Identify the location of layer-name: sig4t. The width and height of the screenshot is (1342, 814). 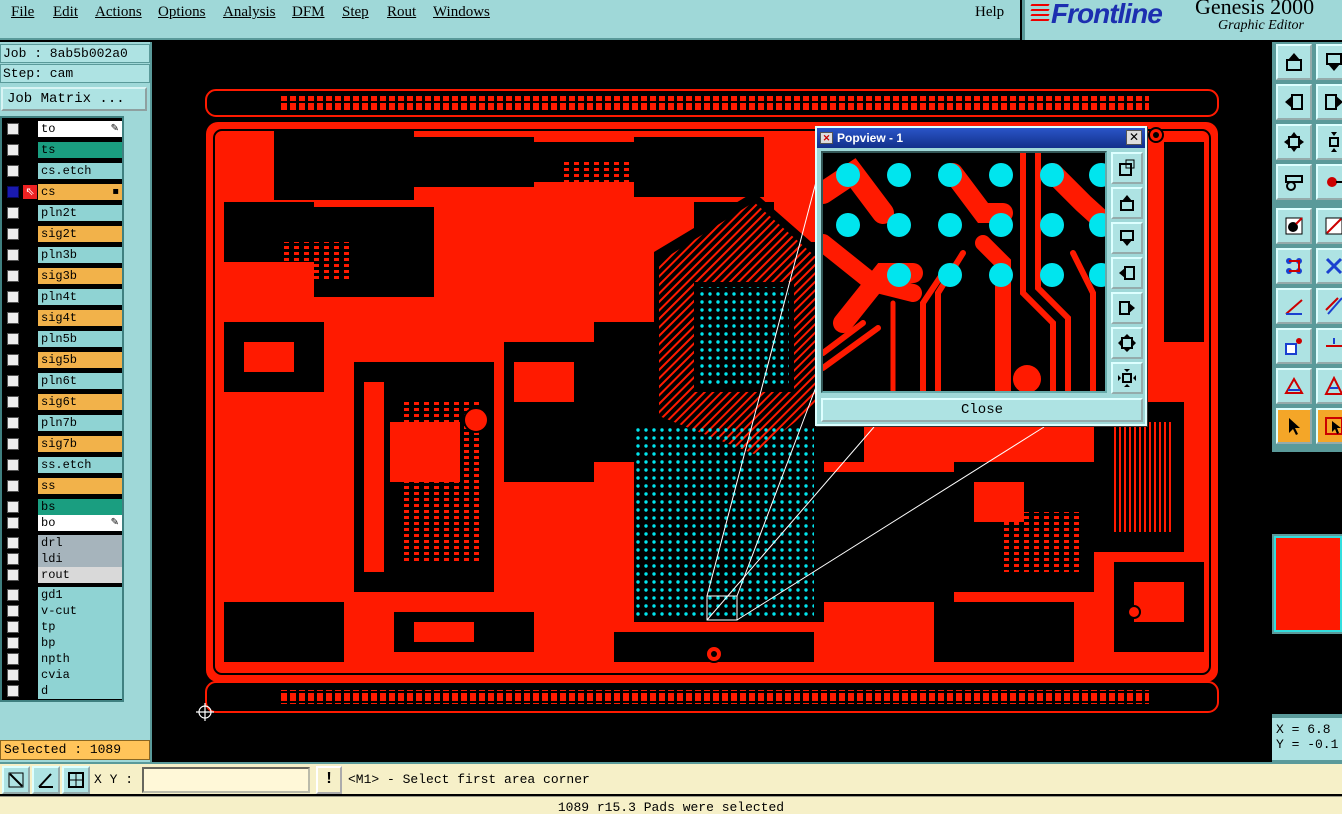
(80, 318).